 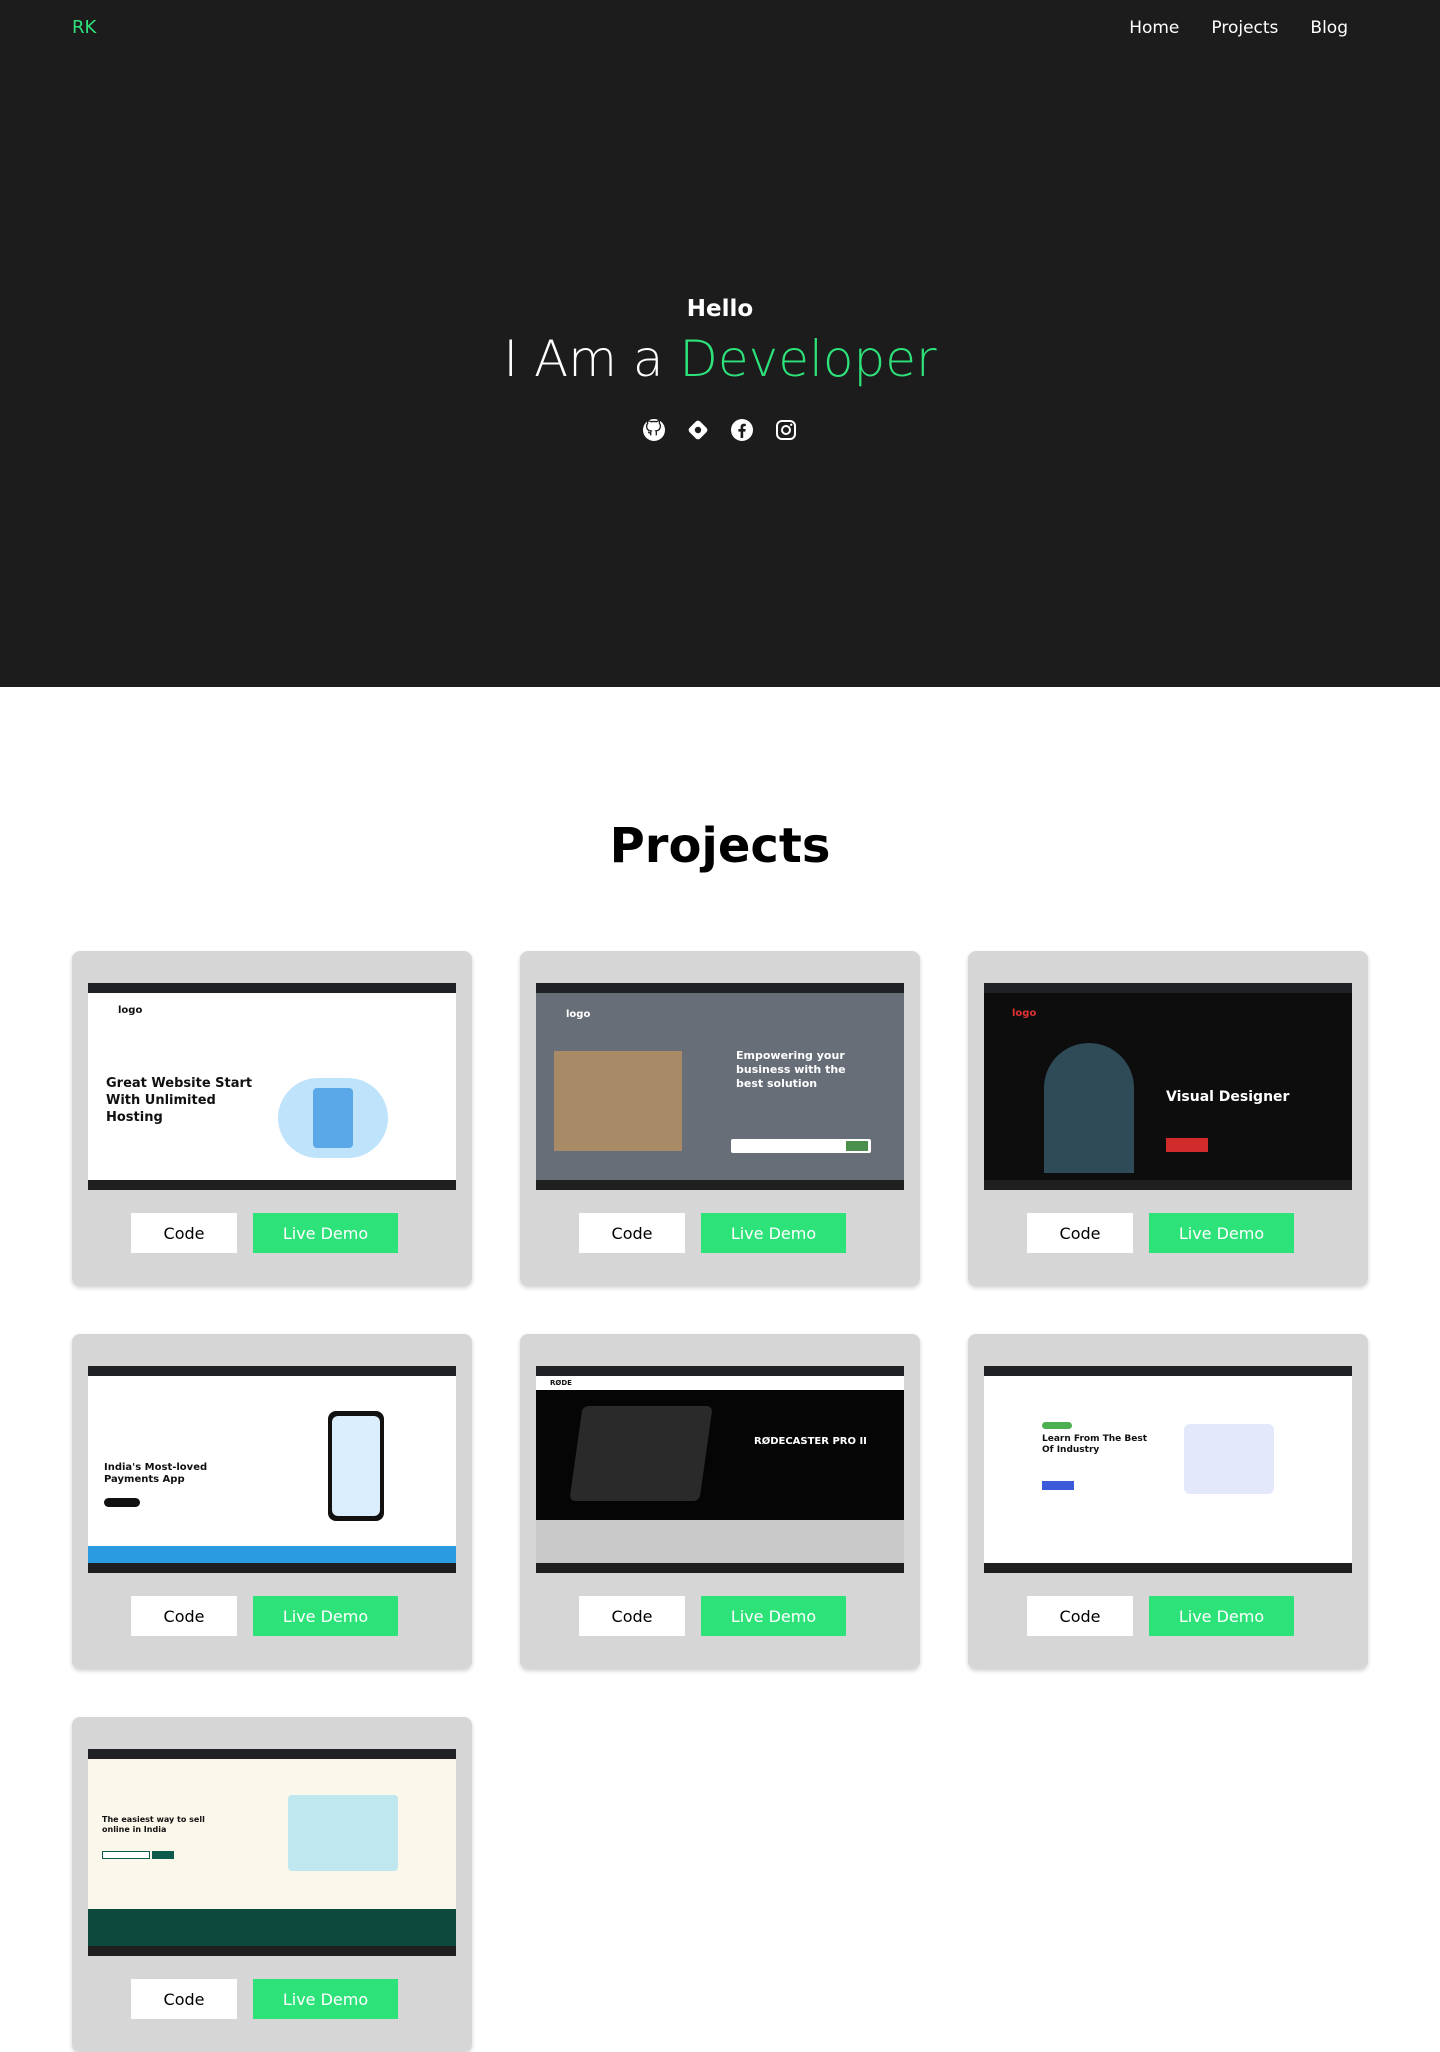 I want to click on preview-text: Visual Designer, so click(x=1228, y=1097).